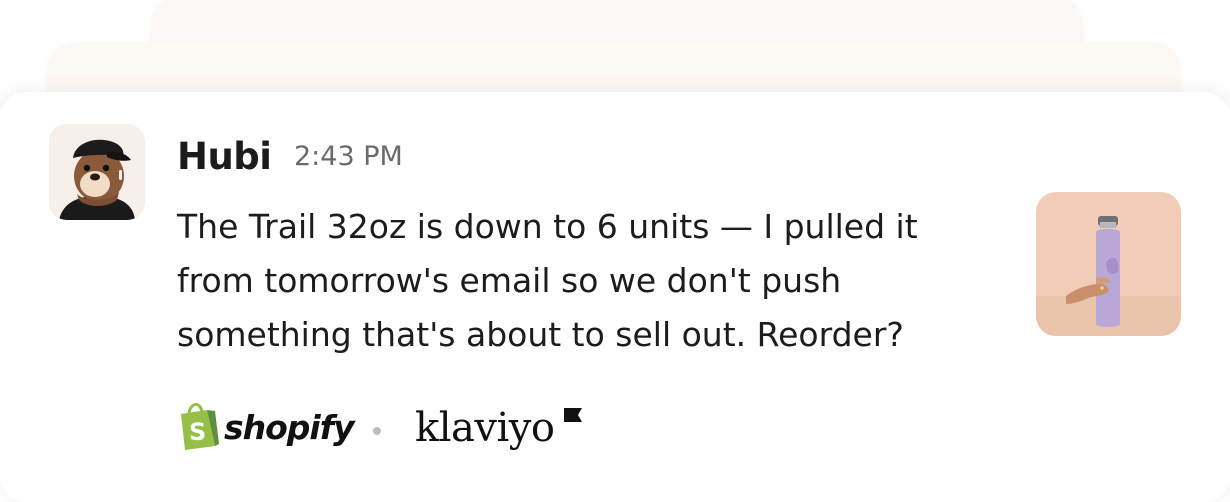 This screenshot has height=502, width=1230. I want to click on water-bottle-product-icon, so click(1108, 264).